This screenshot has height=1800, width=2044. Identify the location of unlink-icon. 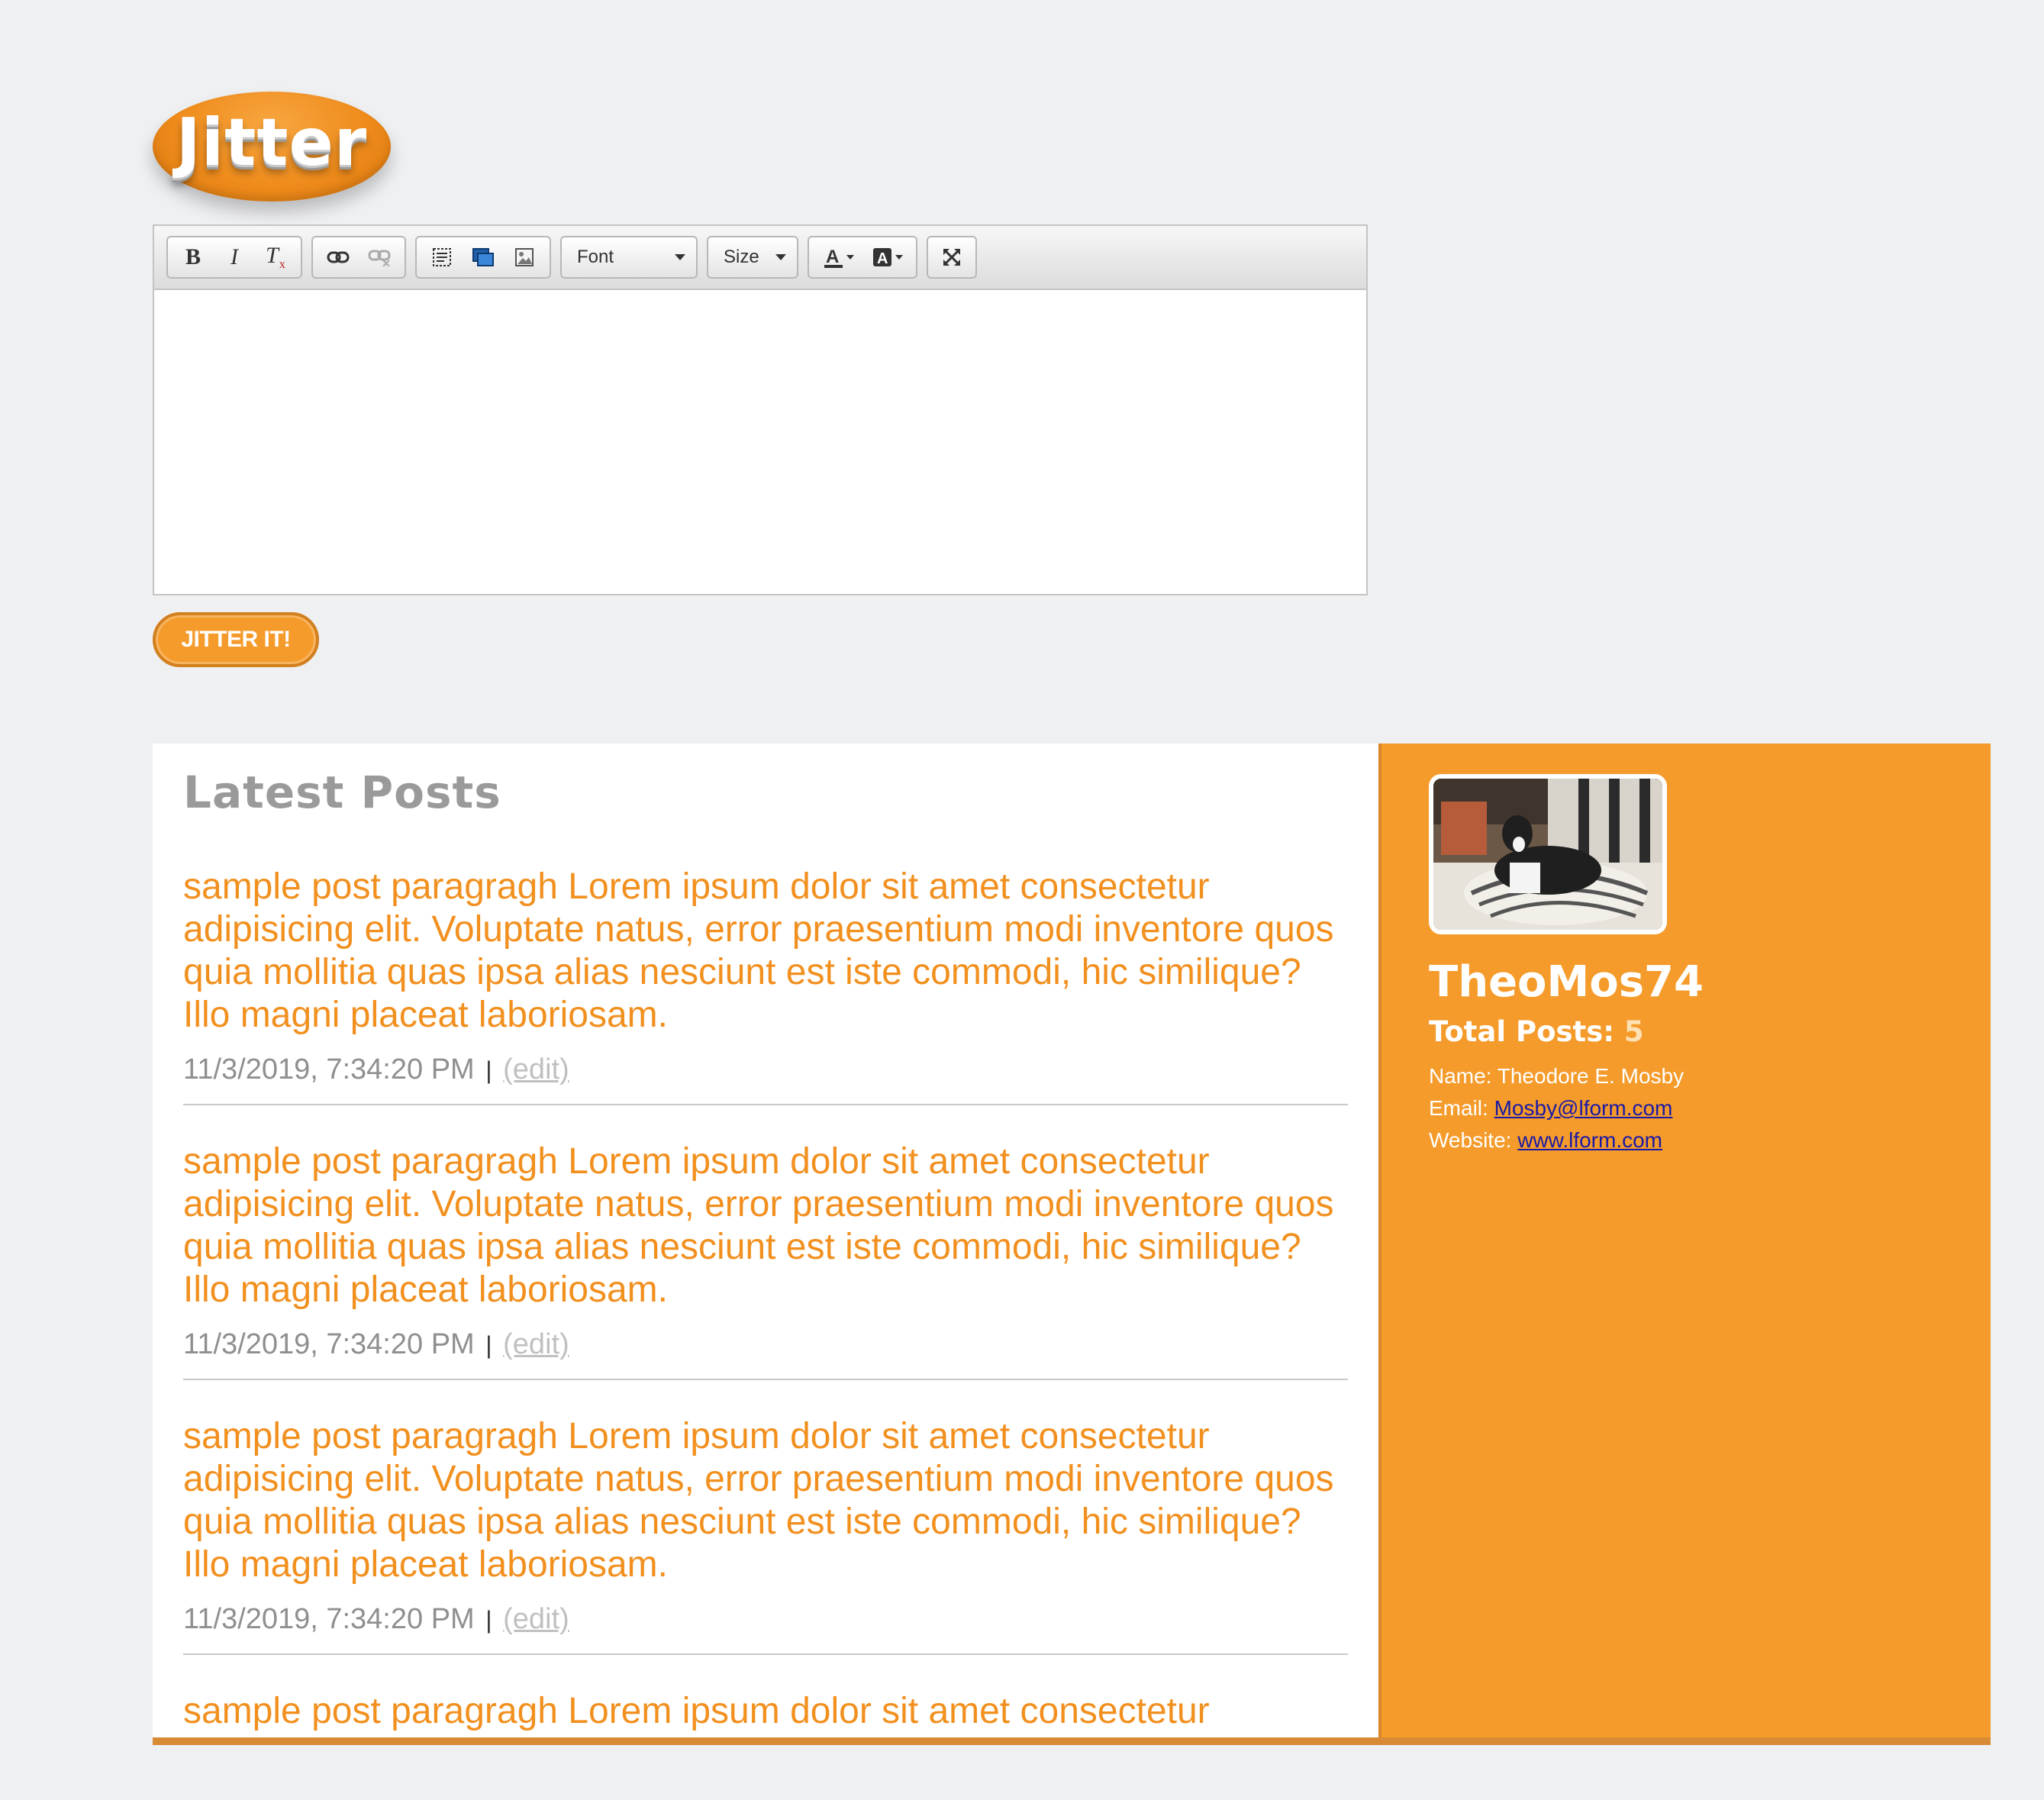
(380, 258).